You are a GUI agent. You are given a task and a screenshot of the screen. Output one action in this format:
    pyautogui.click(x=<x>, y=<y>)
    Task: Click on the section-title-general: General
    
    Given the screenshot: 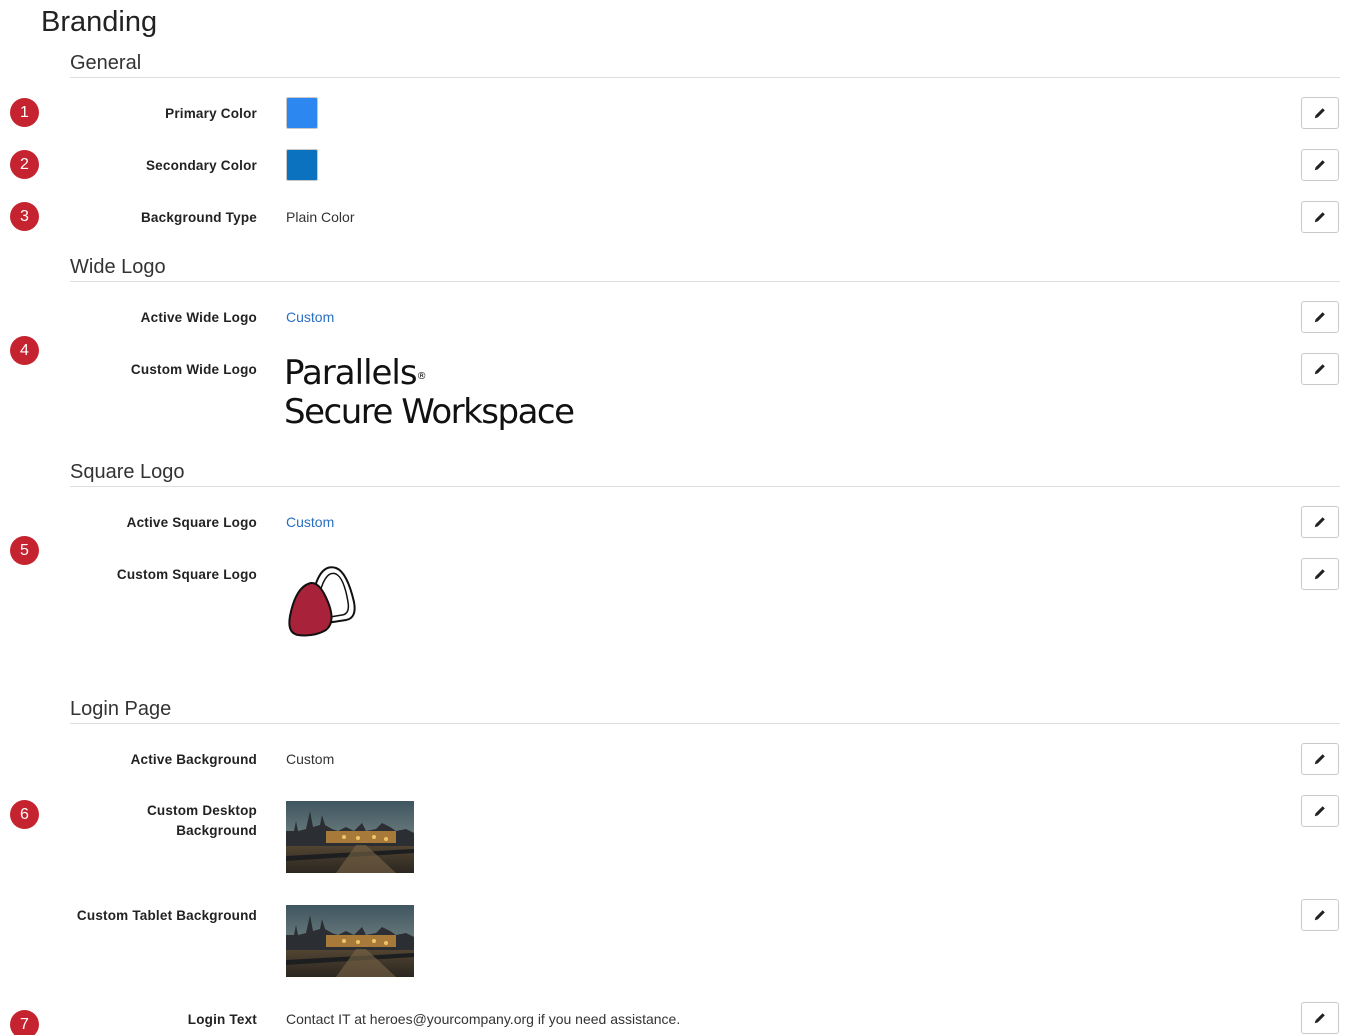 What is the action you would take?
    pyautogui.click(x=106, y=63)
    